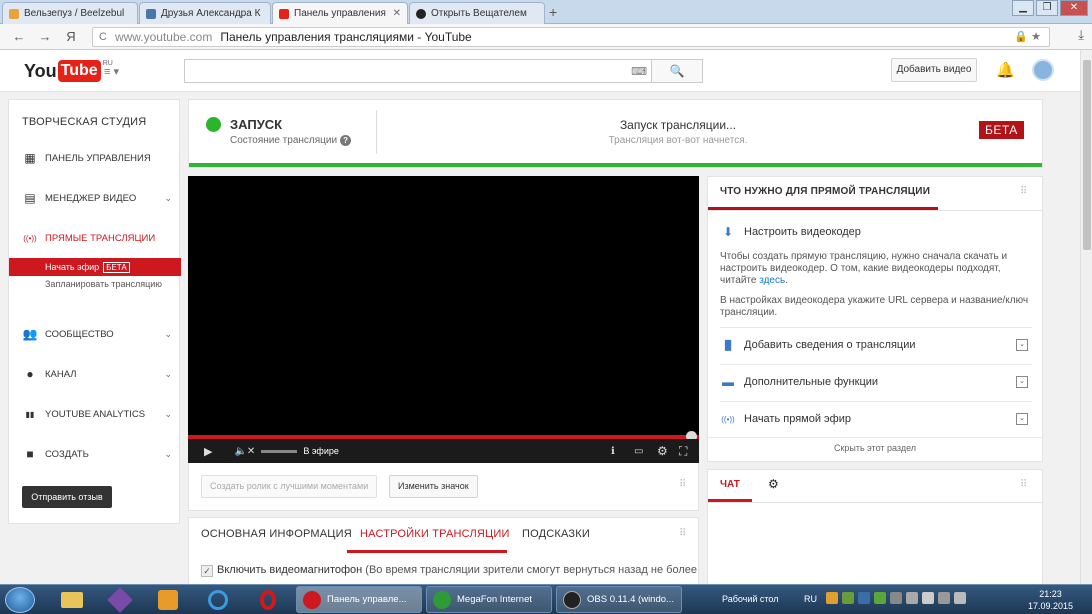 Image resolution: width=1092 pixels, height=614 pixels. Describe the element at coordinates (97, 198) in the screenshot. I see `sidebar-item-video-manager: ▤ МЕНЕДЖЕР ВИДЕО ⌄` at that location.